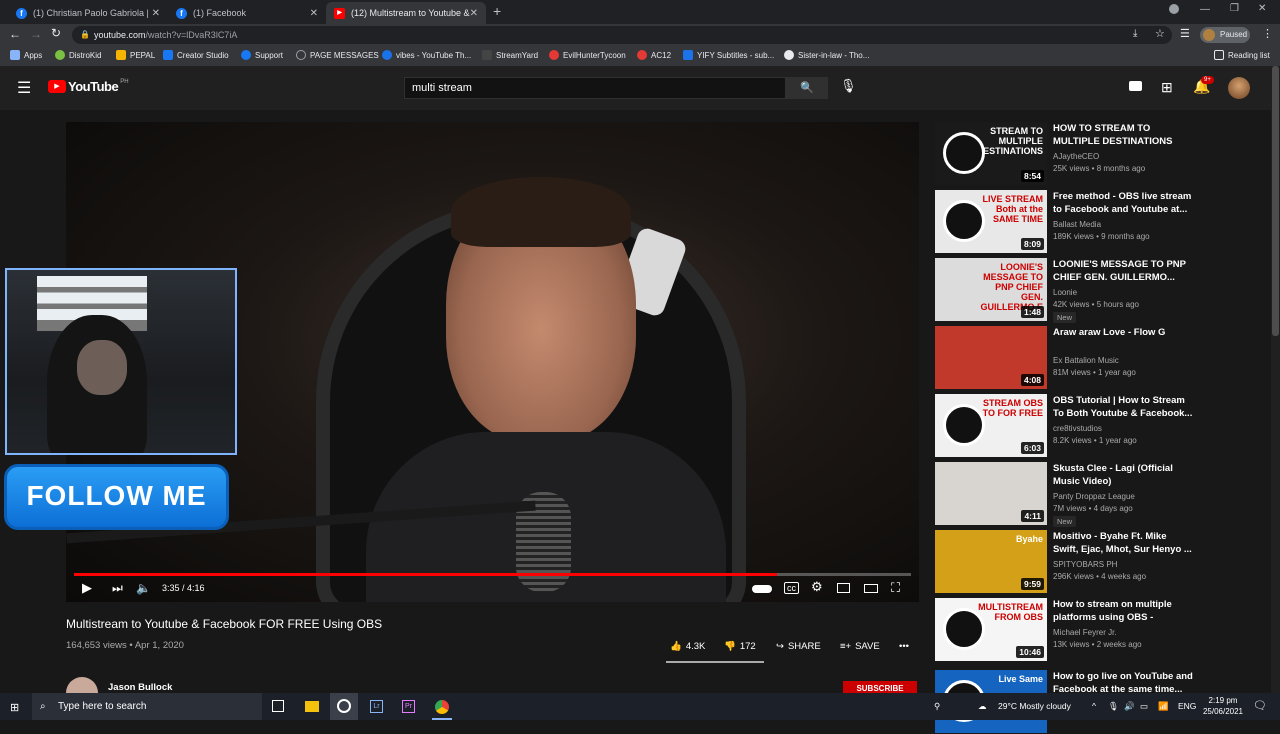  Describe the element at coordinates (991, 221) in the screenshot. I see `video-thumbnail: LIVE STREAM Both at the SAME TIME 8:09` at that location.